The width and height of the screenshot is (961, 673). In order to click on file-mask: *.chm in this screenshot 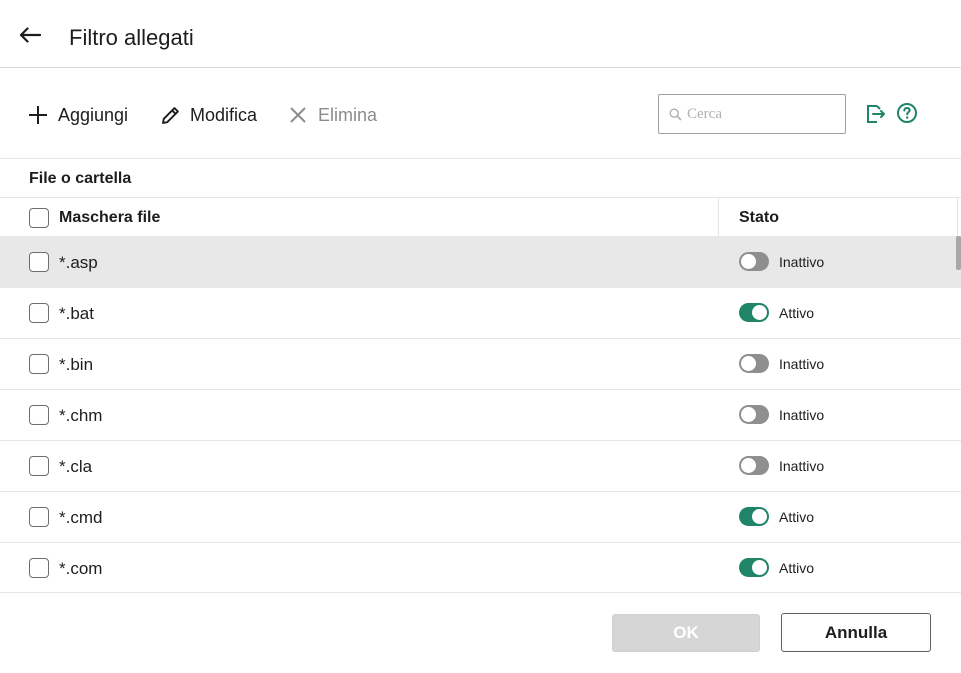, I will do `click(81, 415)`.